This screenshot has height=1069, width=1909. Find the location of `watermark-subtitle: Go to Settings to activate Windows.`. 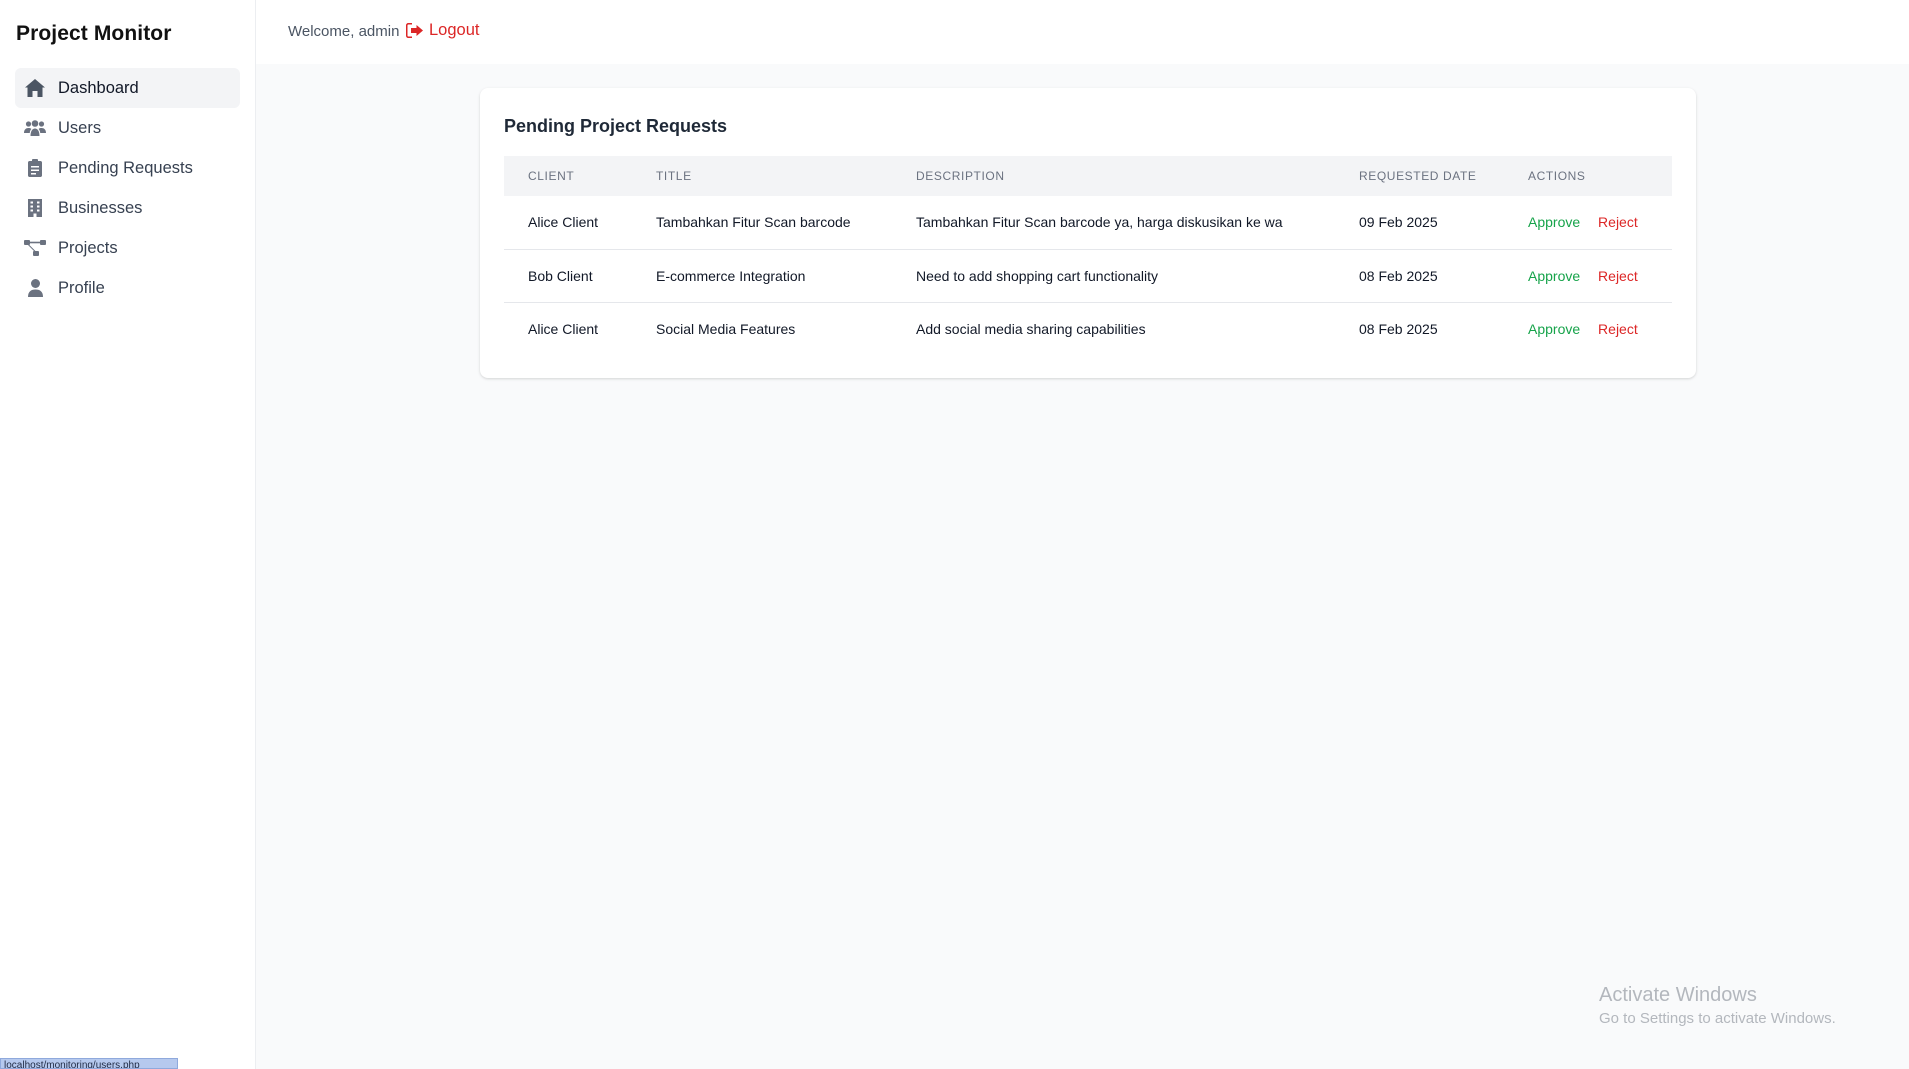

watermark-subtitle: Go to Settings to activate Windows. is located at coordinates (1717, 1018).